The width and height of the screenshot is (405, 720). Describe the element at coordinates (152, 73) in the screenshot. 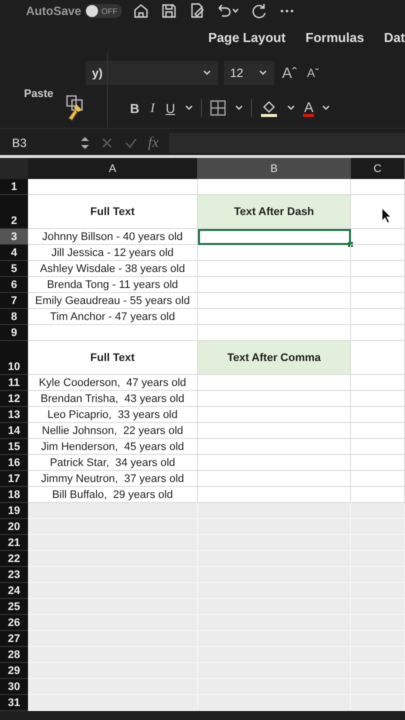

I see `font-name-field: y)` at that location.